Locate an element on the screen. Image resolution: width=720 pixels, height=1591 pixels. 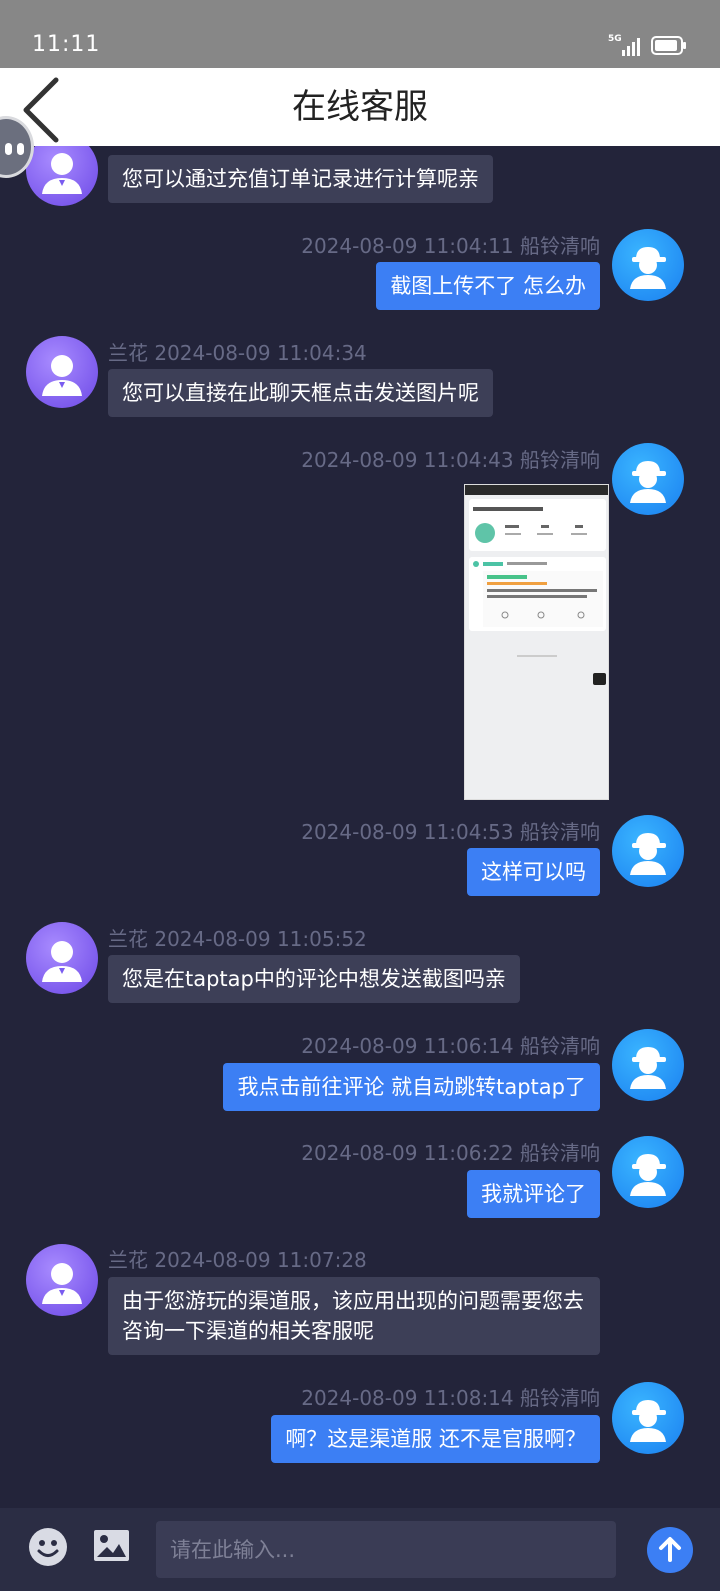
user-message-bubble: 这样可以吗 is located at coordinates (533, 872).